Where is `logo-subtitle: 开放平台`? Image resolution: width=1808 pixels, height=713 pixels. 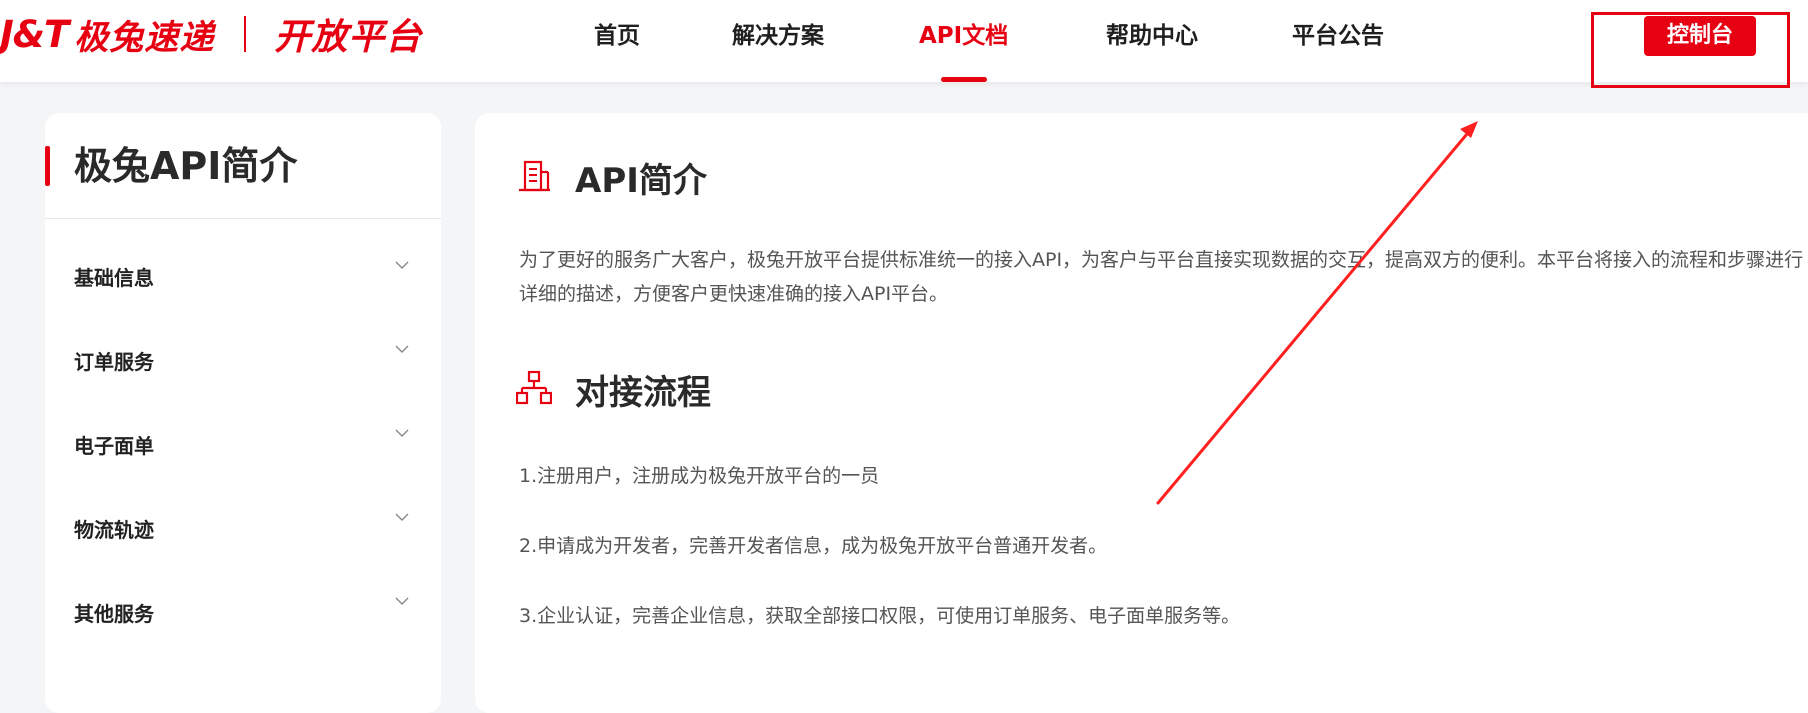 logo-subtitle: 开放平台 is located at coordinates (348, 37).